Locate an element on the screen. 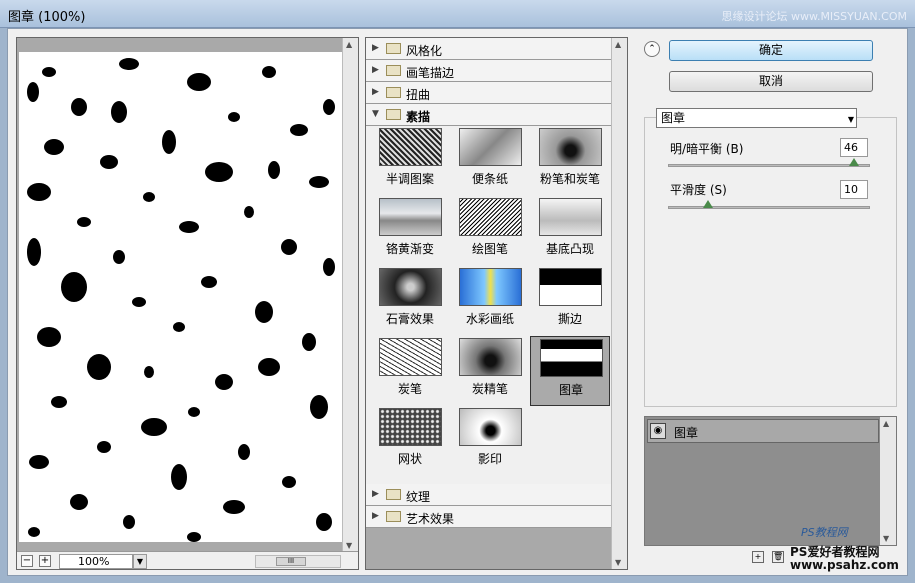  smoothness-slider-handle is located at coordinates (708, 204).